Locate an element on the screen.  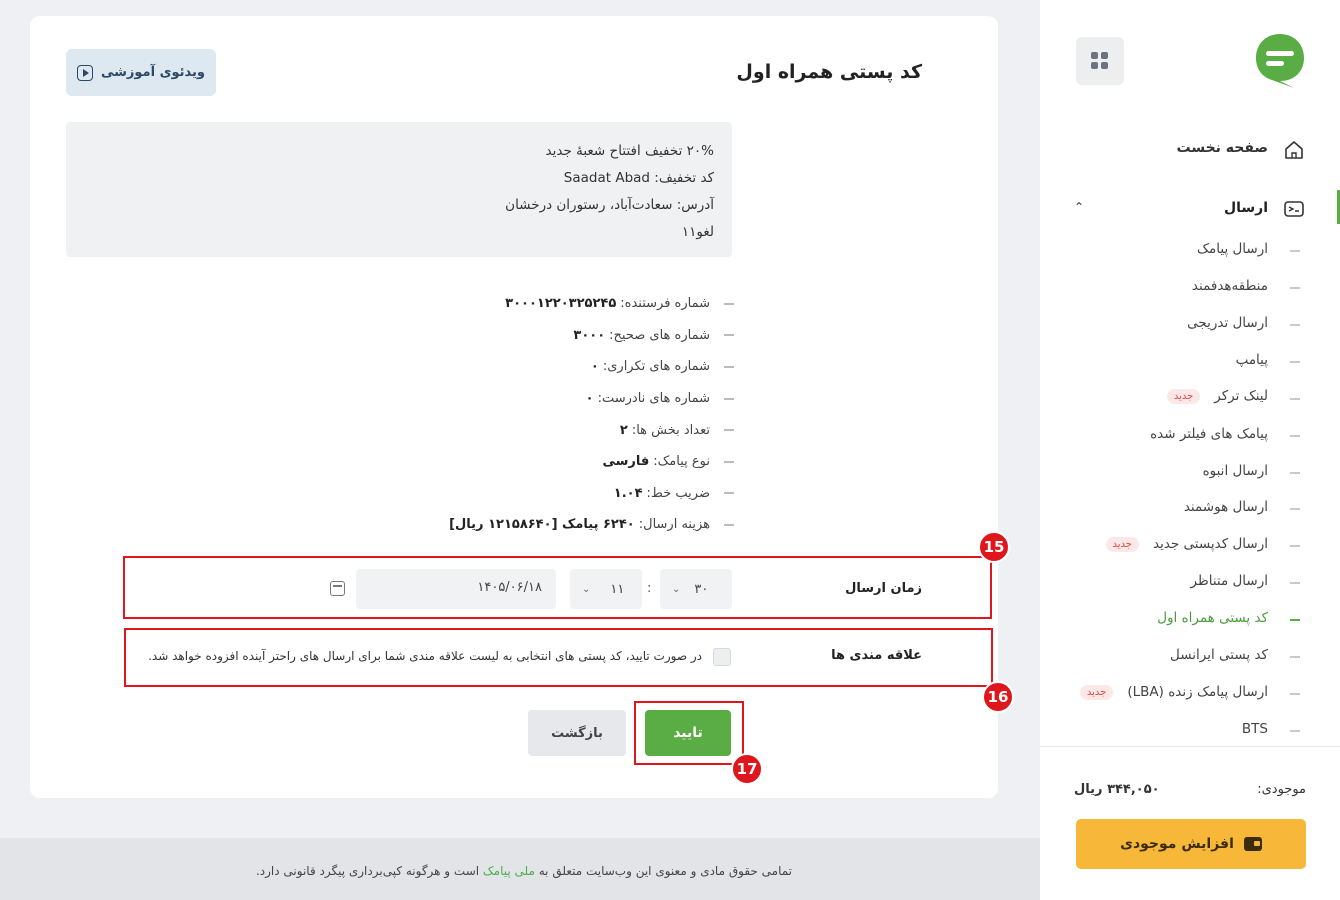
sidebar-subitem-send-sms: ارسال پیامک is located at coordinates (1232, 249).